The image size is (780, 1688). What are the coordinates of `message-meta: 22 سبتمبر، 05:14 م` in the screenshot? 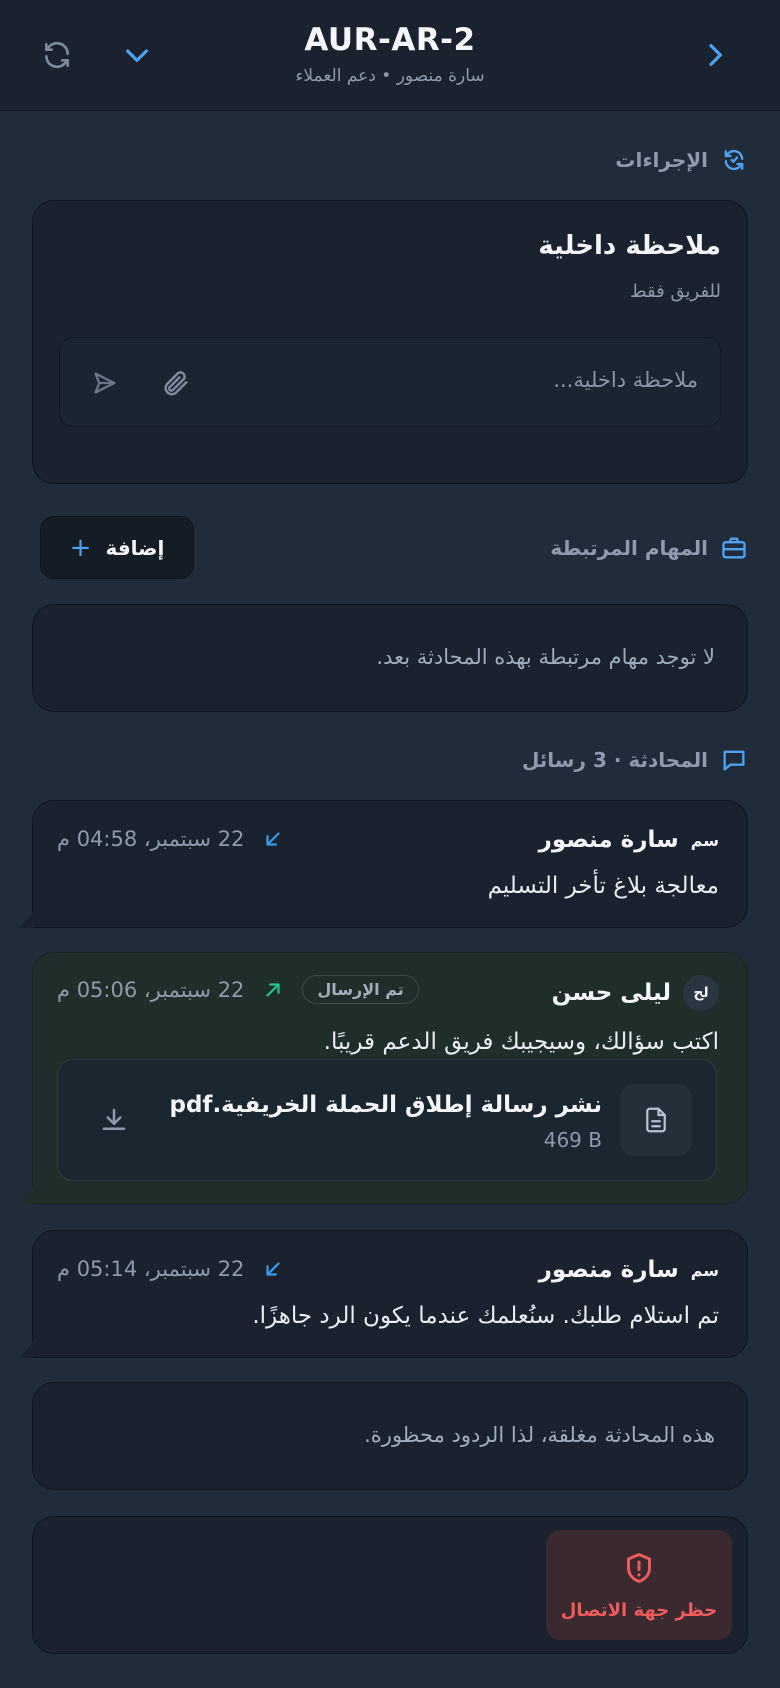 It's located at (170, 1269).